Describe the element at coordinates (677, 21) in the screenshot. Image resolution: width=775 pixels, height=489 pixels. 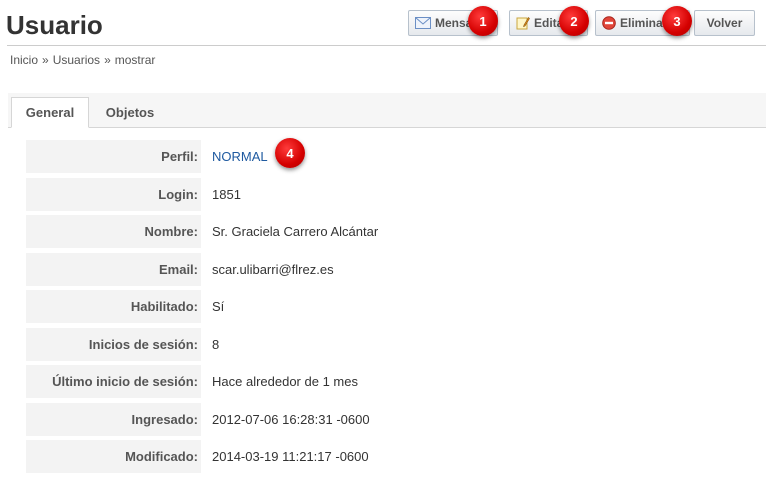
I see `step-badge: 3` at that location.